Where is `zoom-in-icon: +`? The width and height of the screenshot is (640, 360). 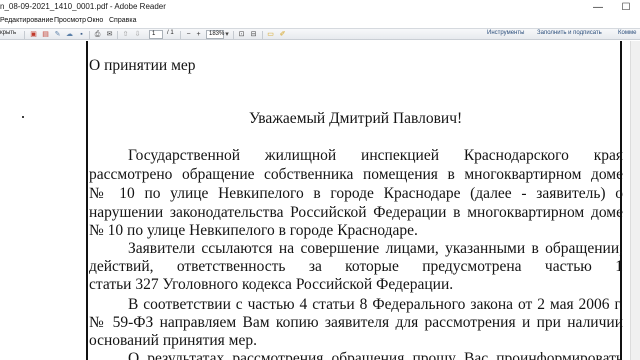 zoom-in-icon: + is located at coordinates (198, 34).